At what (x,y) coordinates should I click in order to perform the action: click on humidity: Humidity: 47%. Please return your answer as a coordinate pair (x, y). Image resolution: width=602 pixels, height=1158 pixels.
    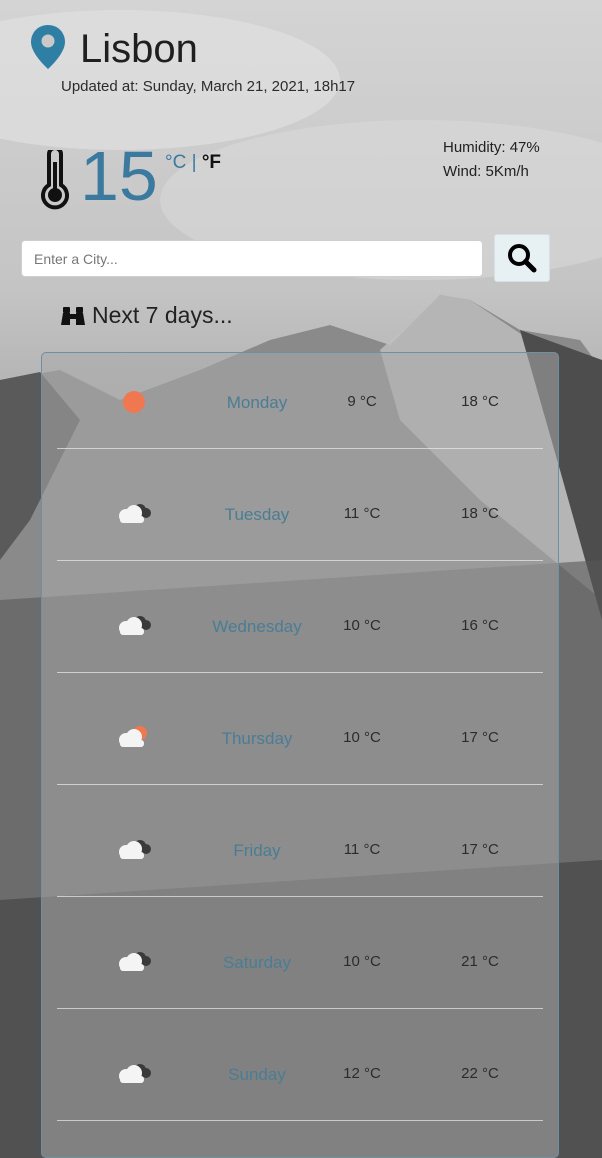
    Looking at the image, I should click on (491, 147).